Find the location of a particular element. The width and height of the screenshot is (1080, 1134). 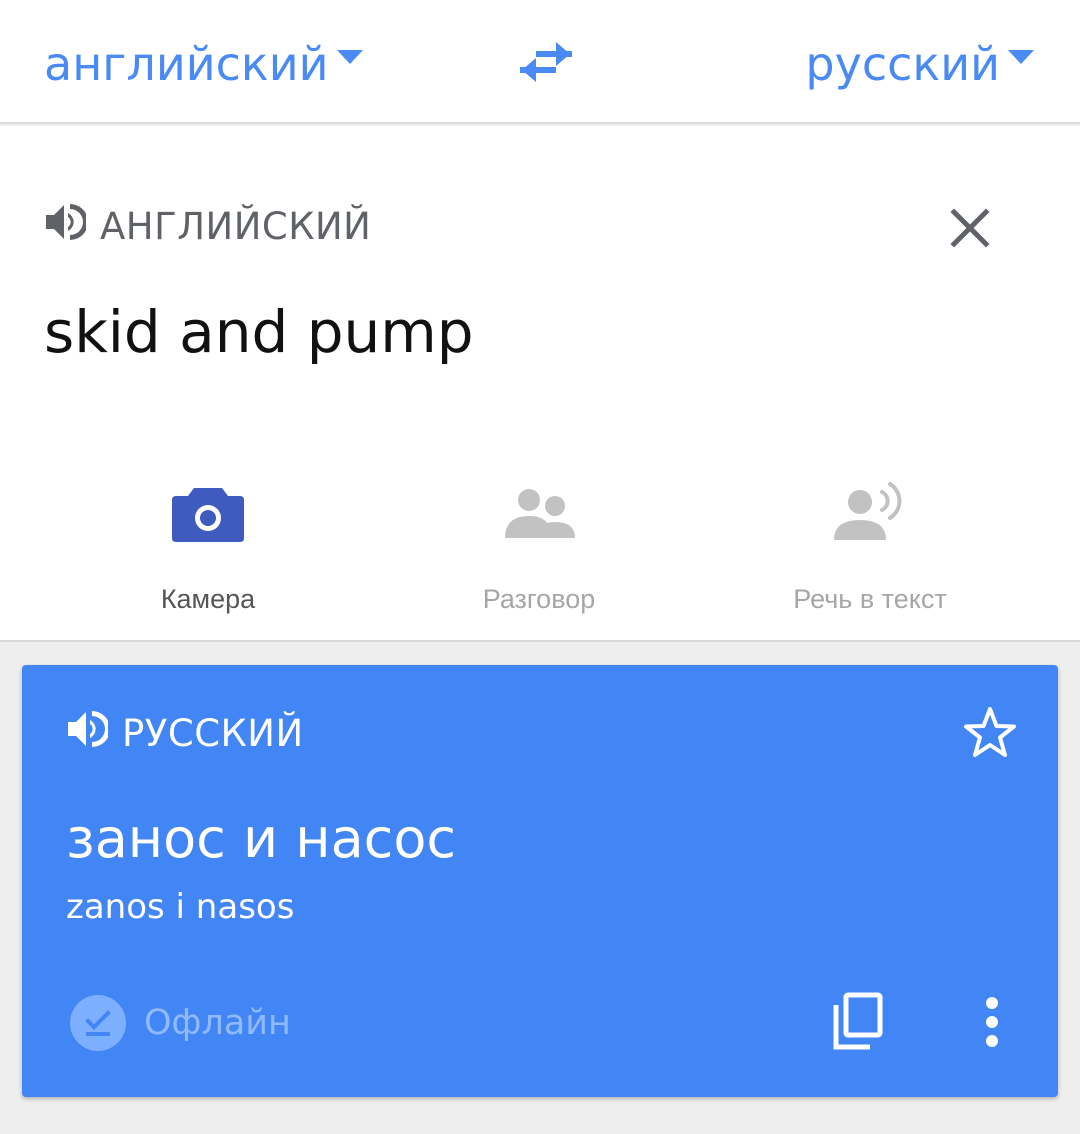

source-language-header: АНГЛИЙСКИЙ is located at coordinates (207, 226).